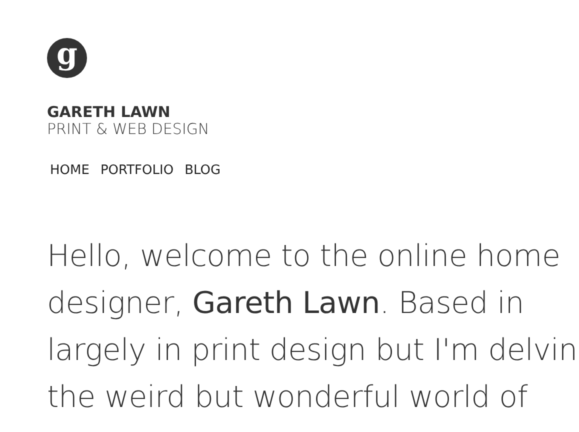 The image size is (579, 432). What do you see at coordinates (67, 58) in the screenshot?
I see `logo-icon: g` at bounding box center [67, 58].